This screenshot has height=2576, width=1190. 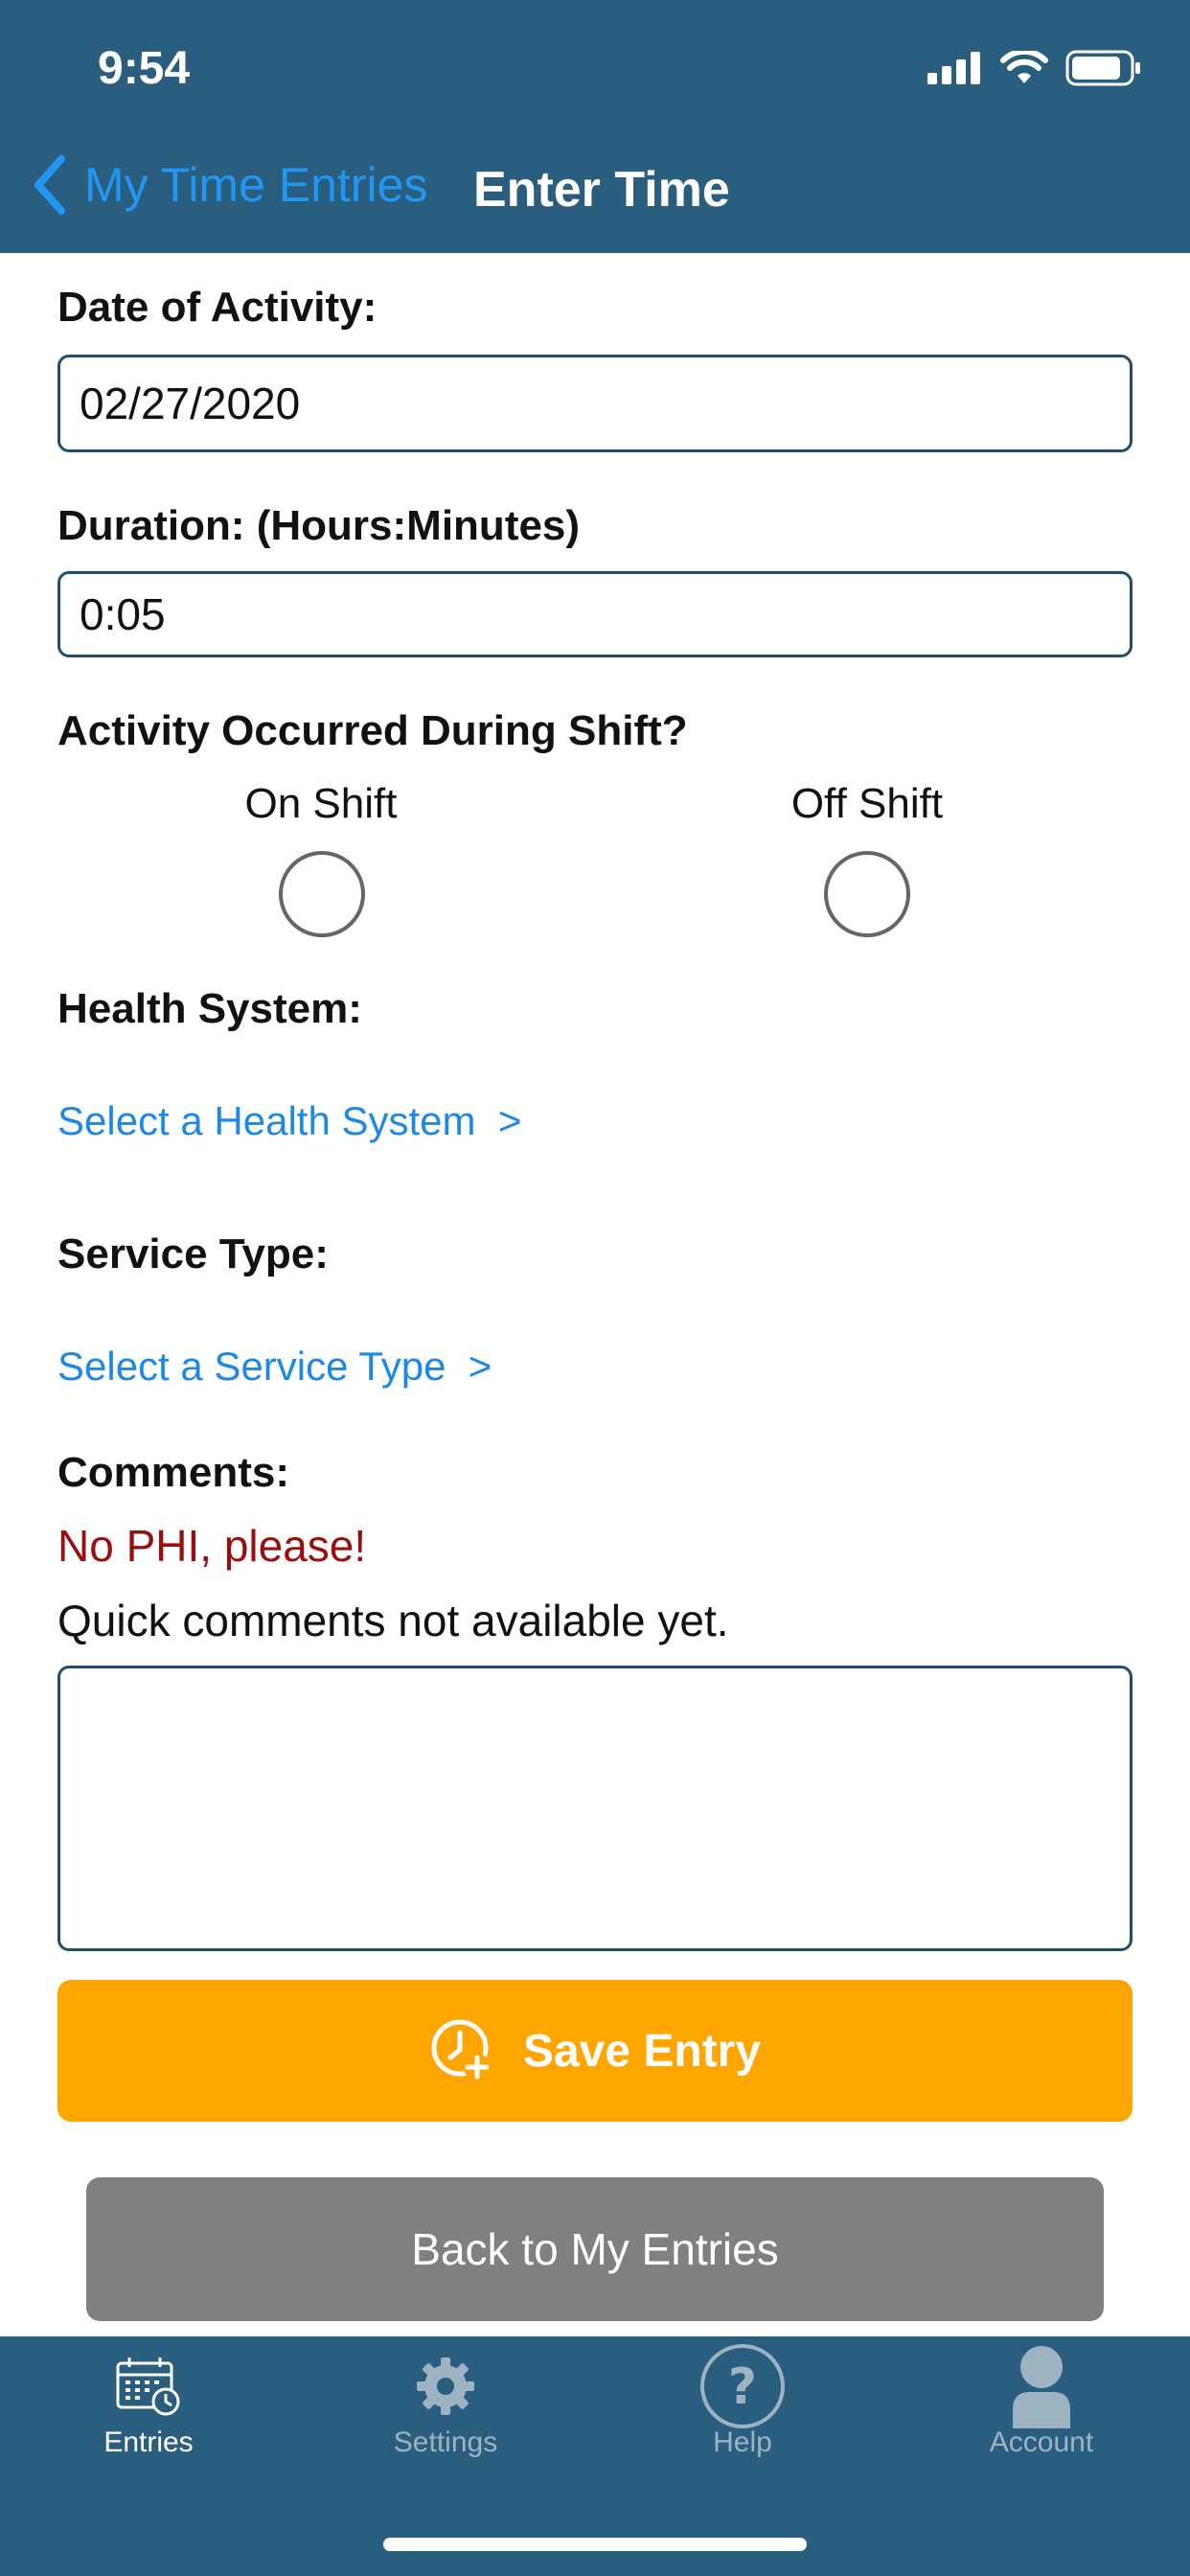 What do you see at coordinates (595, 403) in the screenshot?
I see `date-of-activity-field: 02/27/2020` at bounding box center [595, 403].